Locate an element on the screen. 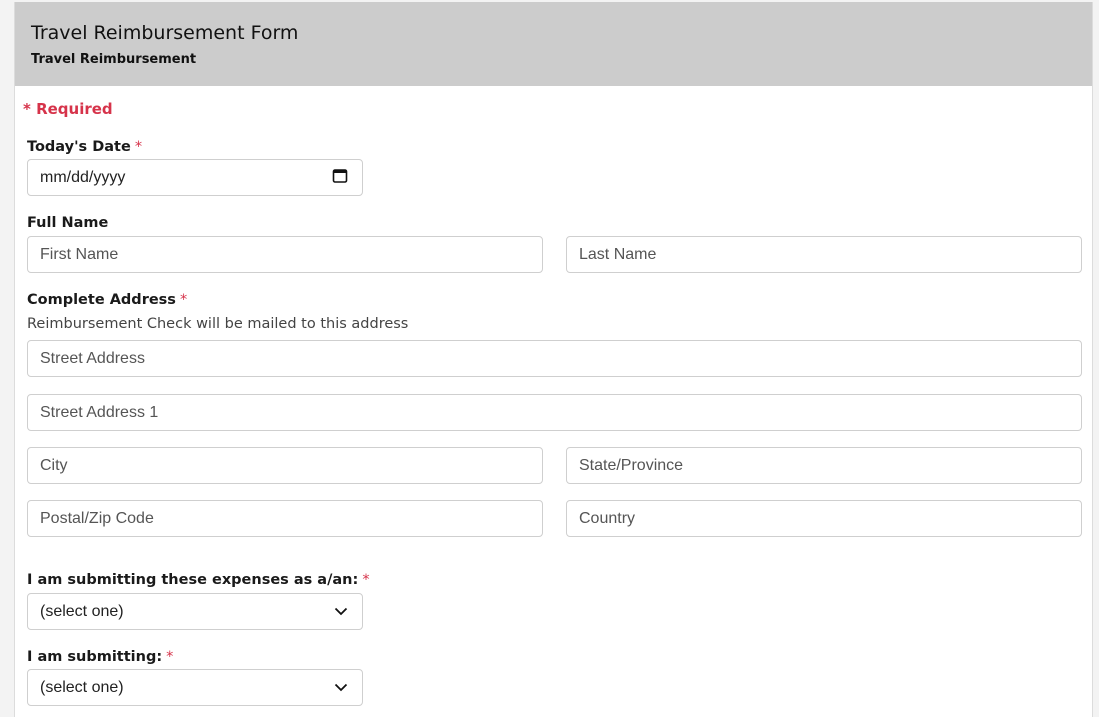 The width and height of the screenshot is (1099, 717). form-title: Travel Reimbursement Form is located at coordinates (165, 33).